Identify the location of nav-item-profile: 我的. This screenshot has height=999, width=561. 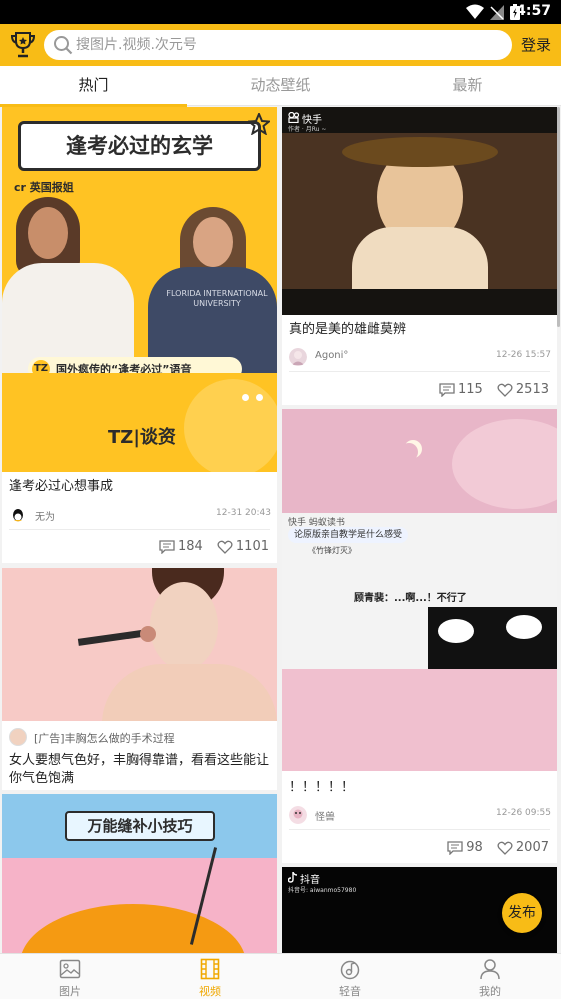
(490, 976).